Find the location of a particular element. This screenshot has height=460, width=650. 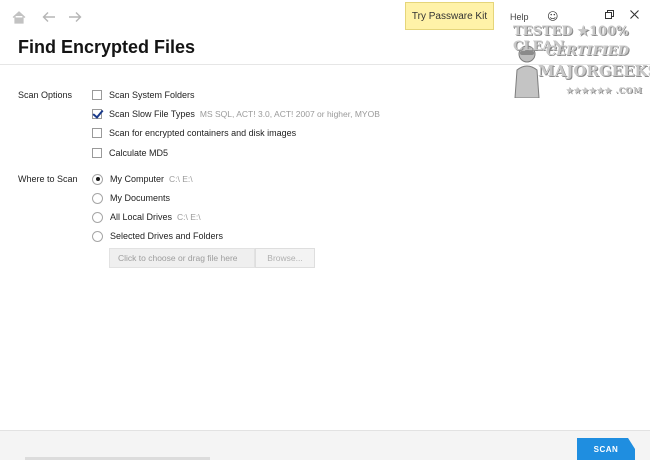

arrow-left-icon is located at coordinates (49, 17).